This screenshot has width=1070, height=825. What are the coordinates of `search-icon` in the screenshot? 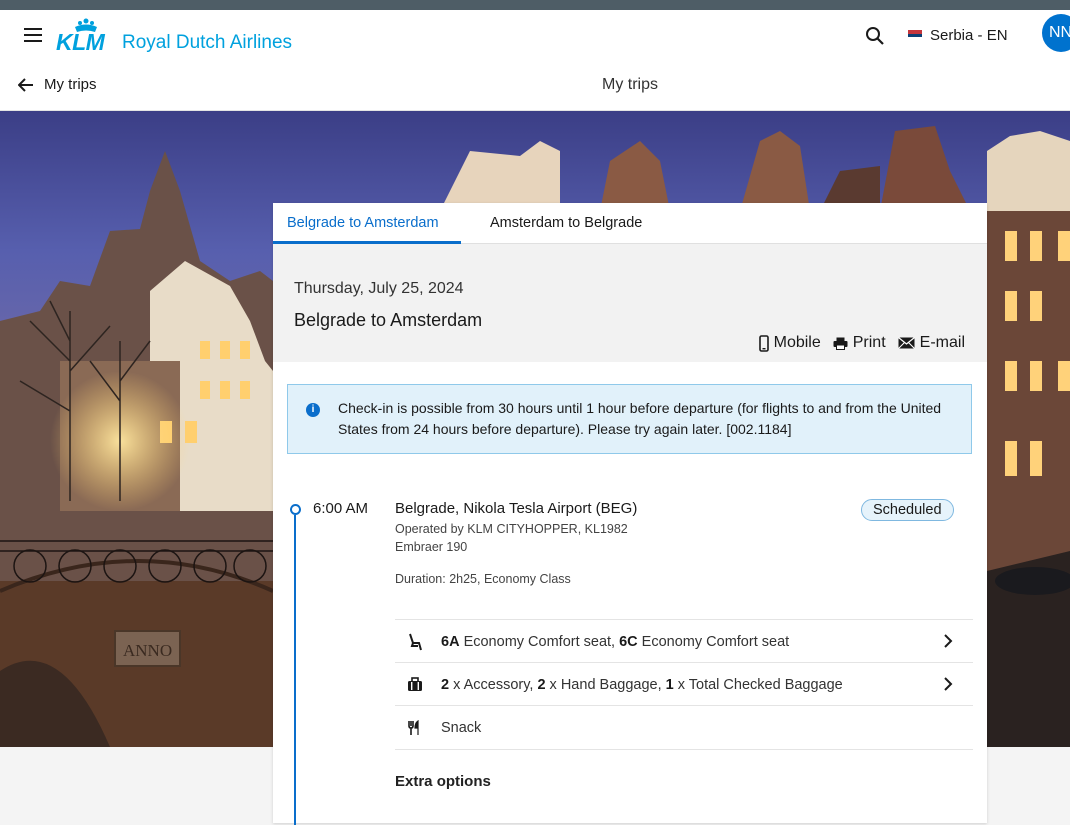 It's located at (875, 36).